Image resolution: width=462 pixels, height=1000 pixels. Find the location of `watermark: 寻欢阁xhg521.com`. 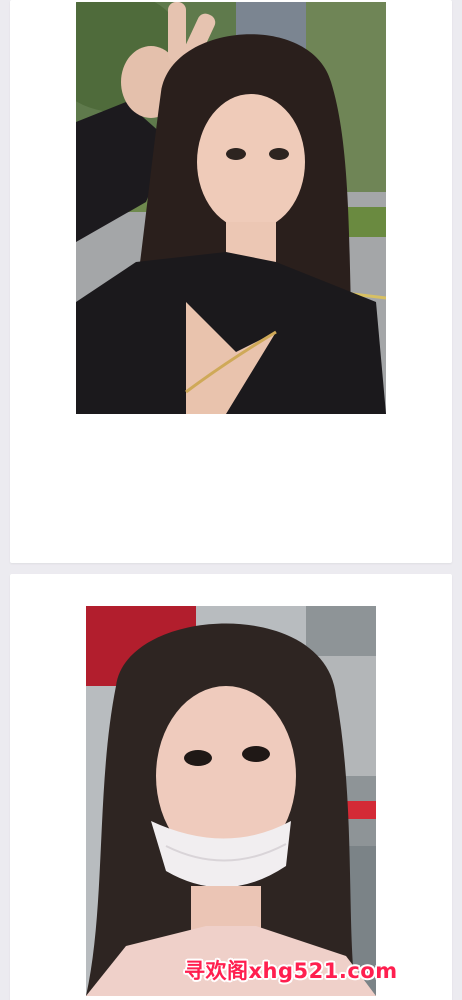

watermark: 寻欢阁xhg521.com is located at coordinates (291, 971).